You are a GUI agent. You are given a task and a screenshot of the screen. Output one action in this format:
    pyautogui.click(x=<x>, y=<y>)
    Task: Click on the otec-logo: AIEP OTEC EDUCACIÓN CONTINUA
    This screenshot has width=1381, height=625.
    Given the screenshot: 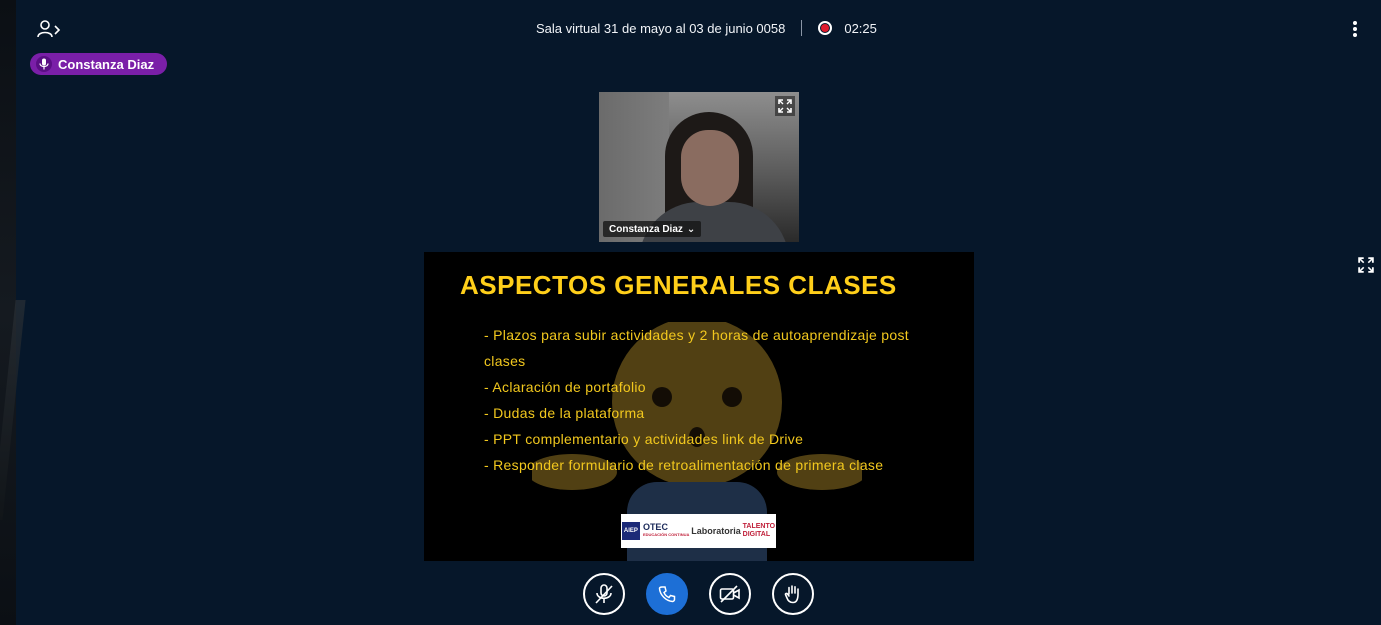 What is the action you would take?
    pyautogui.click(x=655, y=531)
    